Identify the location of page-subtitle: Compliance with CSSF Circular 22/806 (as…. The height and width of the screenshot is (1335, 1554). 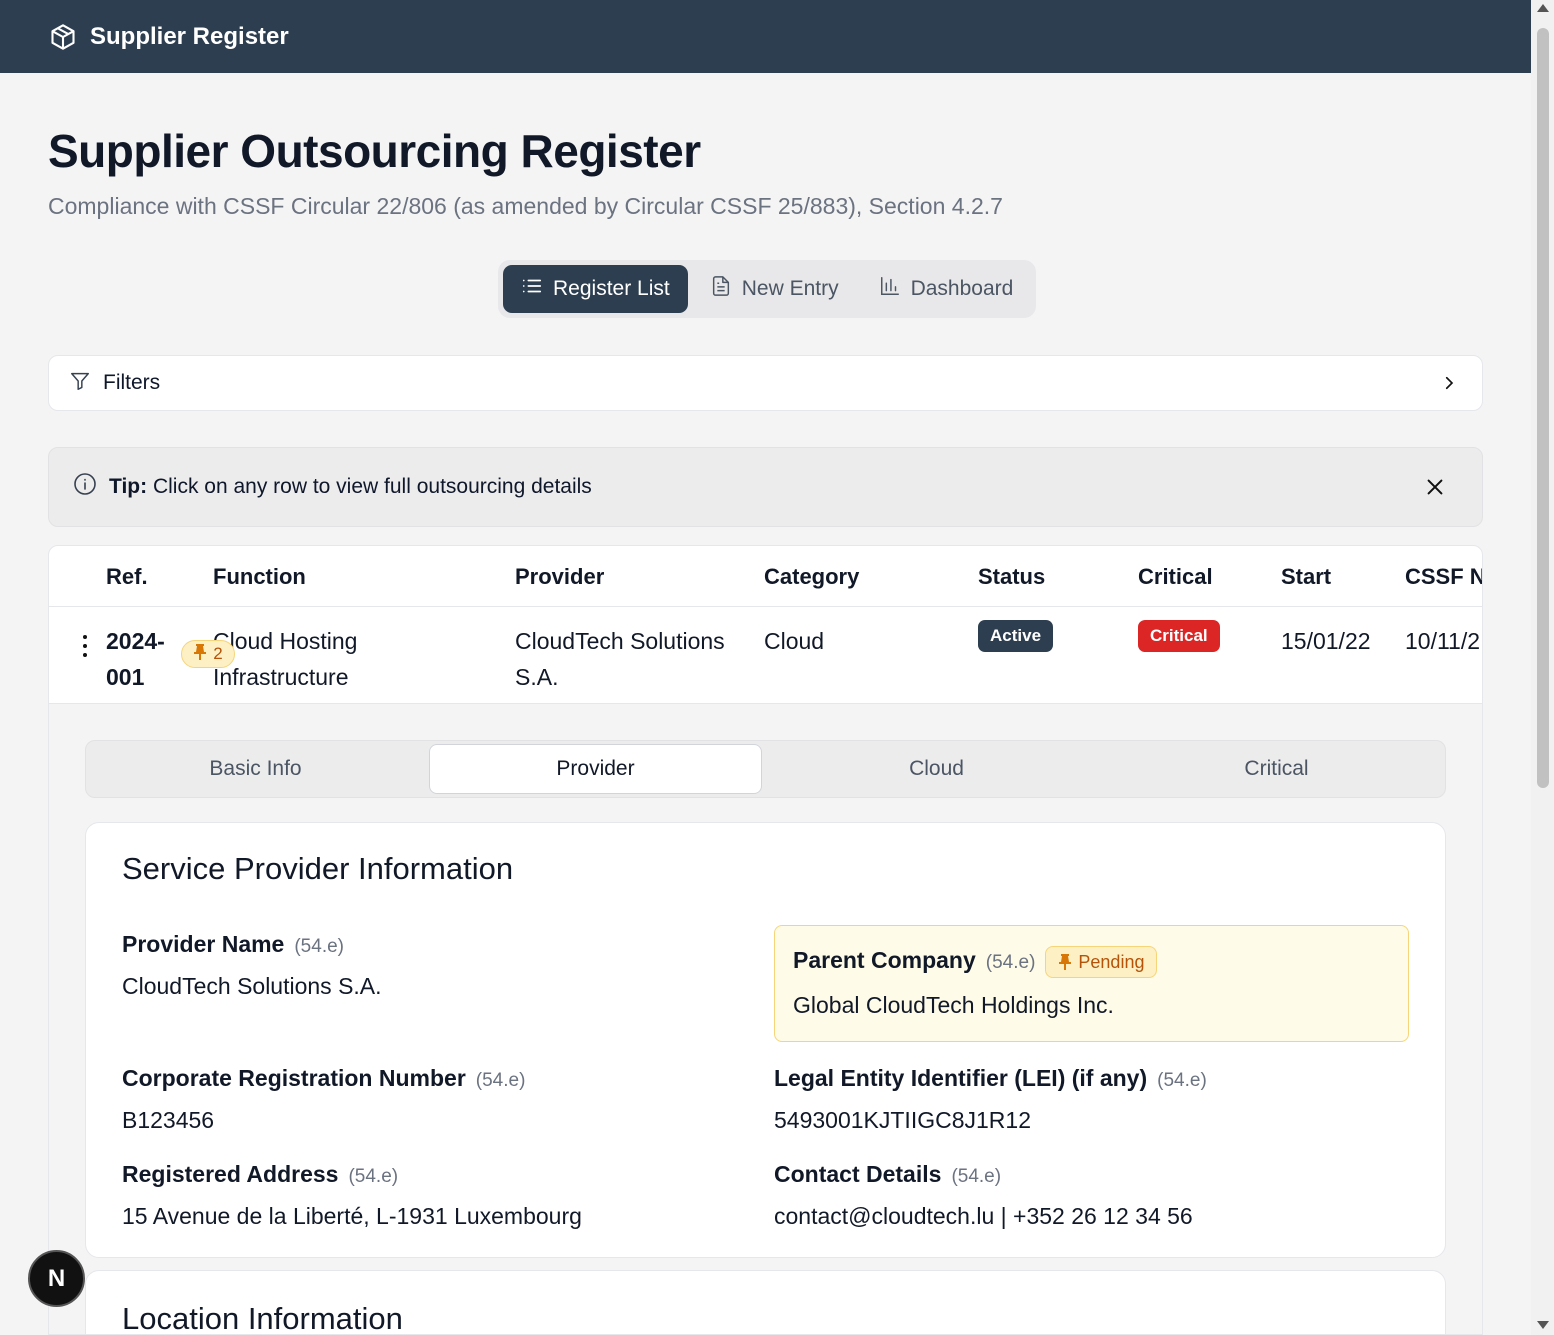
(525, 206).